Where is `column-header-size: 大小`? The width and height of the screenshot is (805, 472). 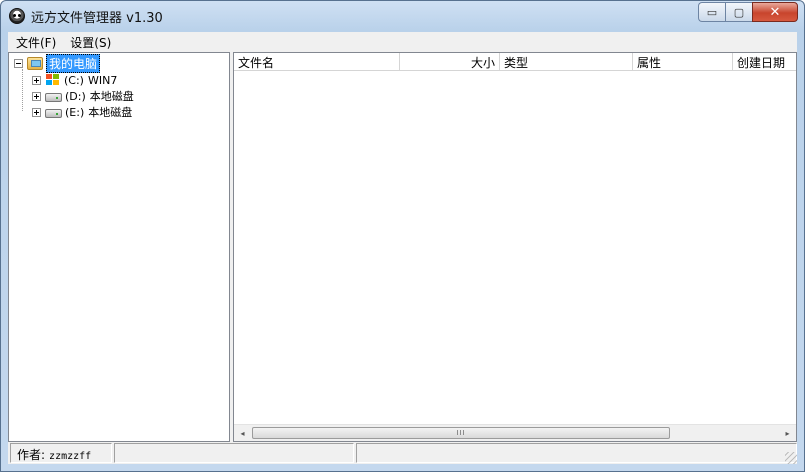
column-header-size: 大小 is located at coordinates (450, 62).